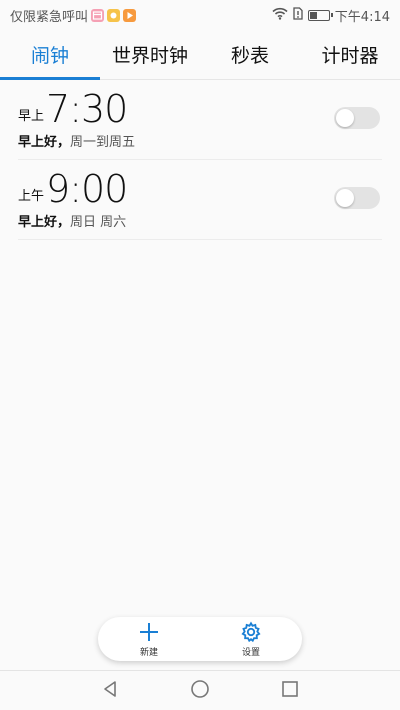 The width and height of the screenshot is (400, 710). What do you see at coordinates (103, 142) in the screenshot?
I see `alarm-repeat: 周一到周五` at bounding box center [103, 142].